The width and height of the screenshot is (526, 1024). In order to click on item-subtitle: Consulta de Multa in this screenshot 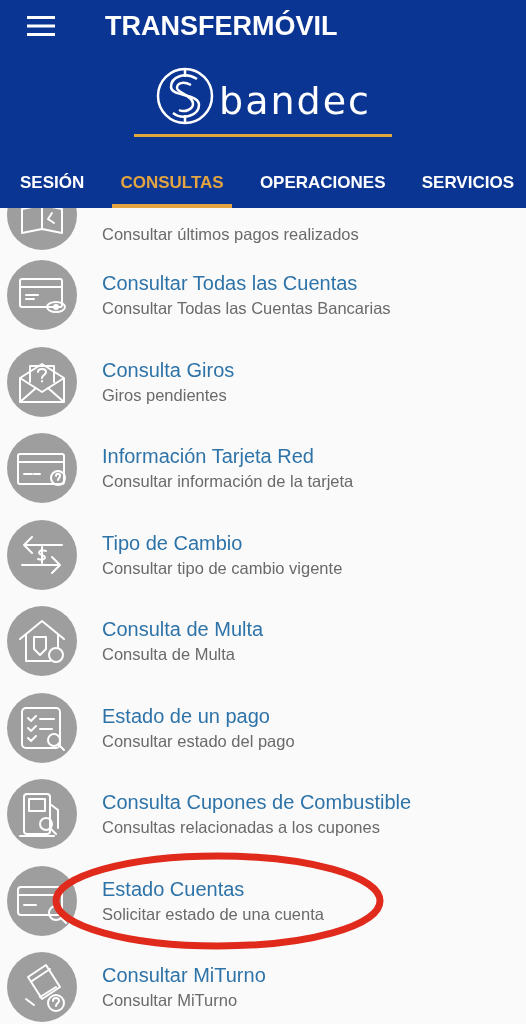, I will do `click(169, 655)`.